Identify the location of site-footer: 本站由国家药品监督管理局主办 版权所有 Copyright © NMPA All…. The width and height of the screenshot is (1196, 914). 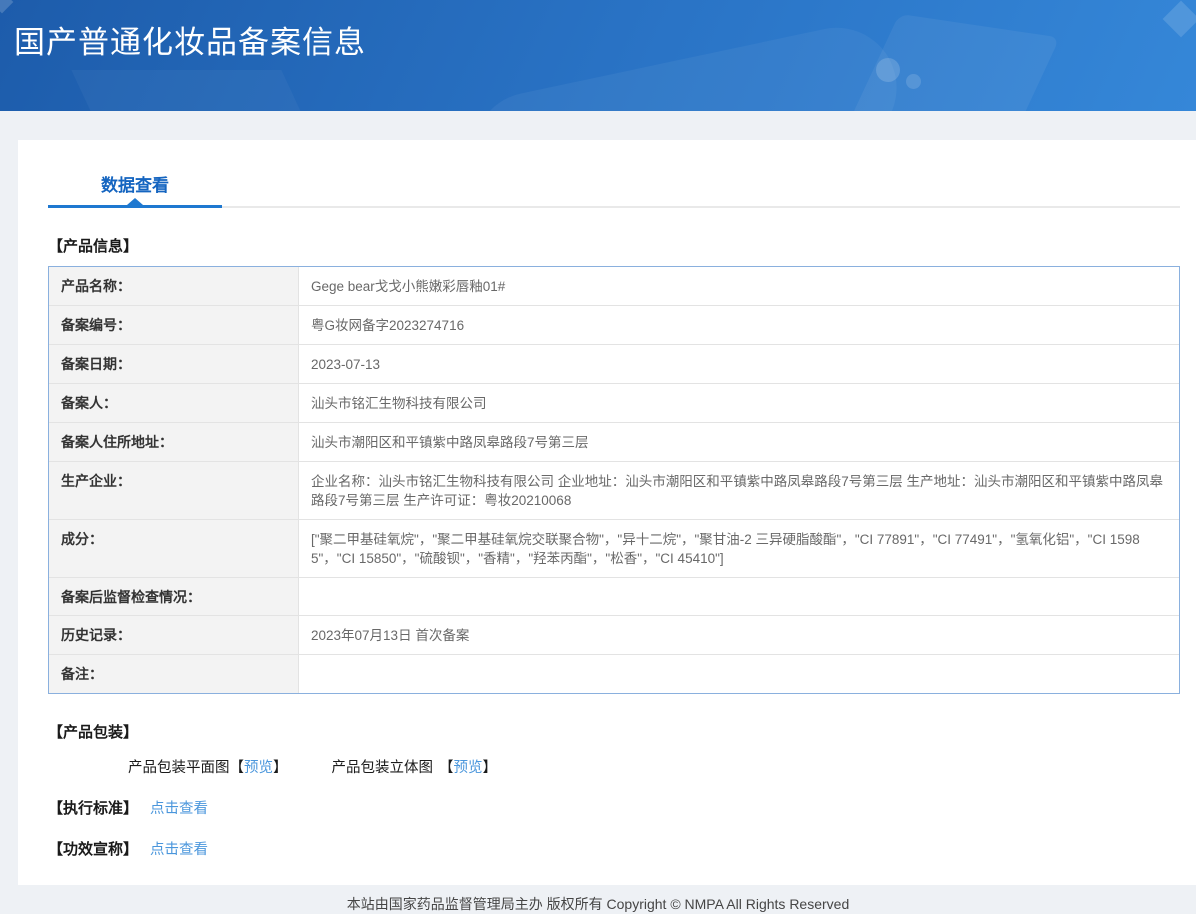
(598, 904).